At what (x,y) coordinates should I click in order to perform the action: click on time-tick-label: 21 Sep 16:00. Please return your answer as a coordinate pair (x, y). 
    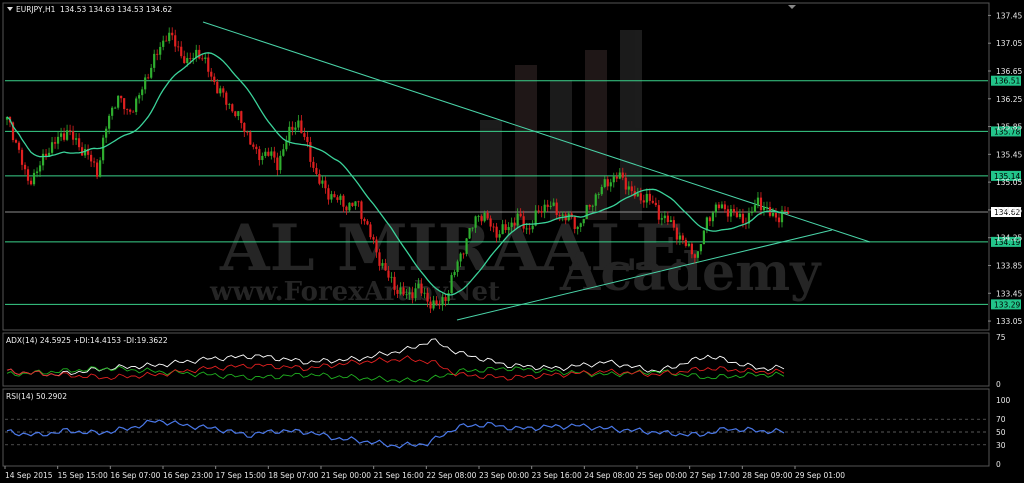
    Looking at the image, I should click on (399, 475).